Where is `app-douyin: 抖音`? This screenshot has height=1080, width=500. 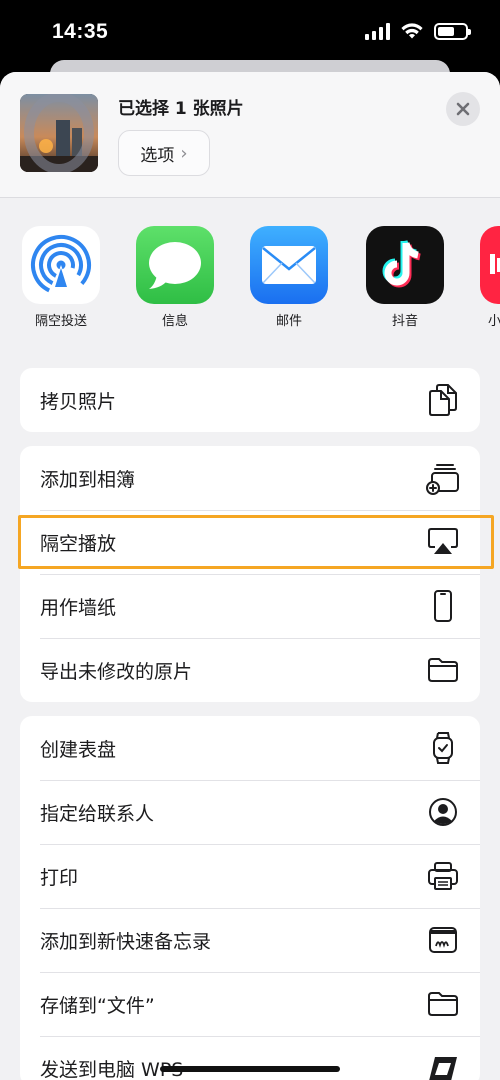 app-douyin: 抖音 is located at coordinates (405, 277).